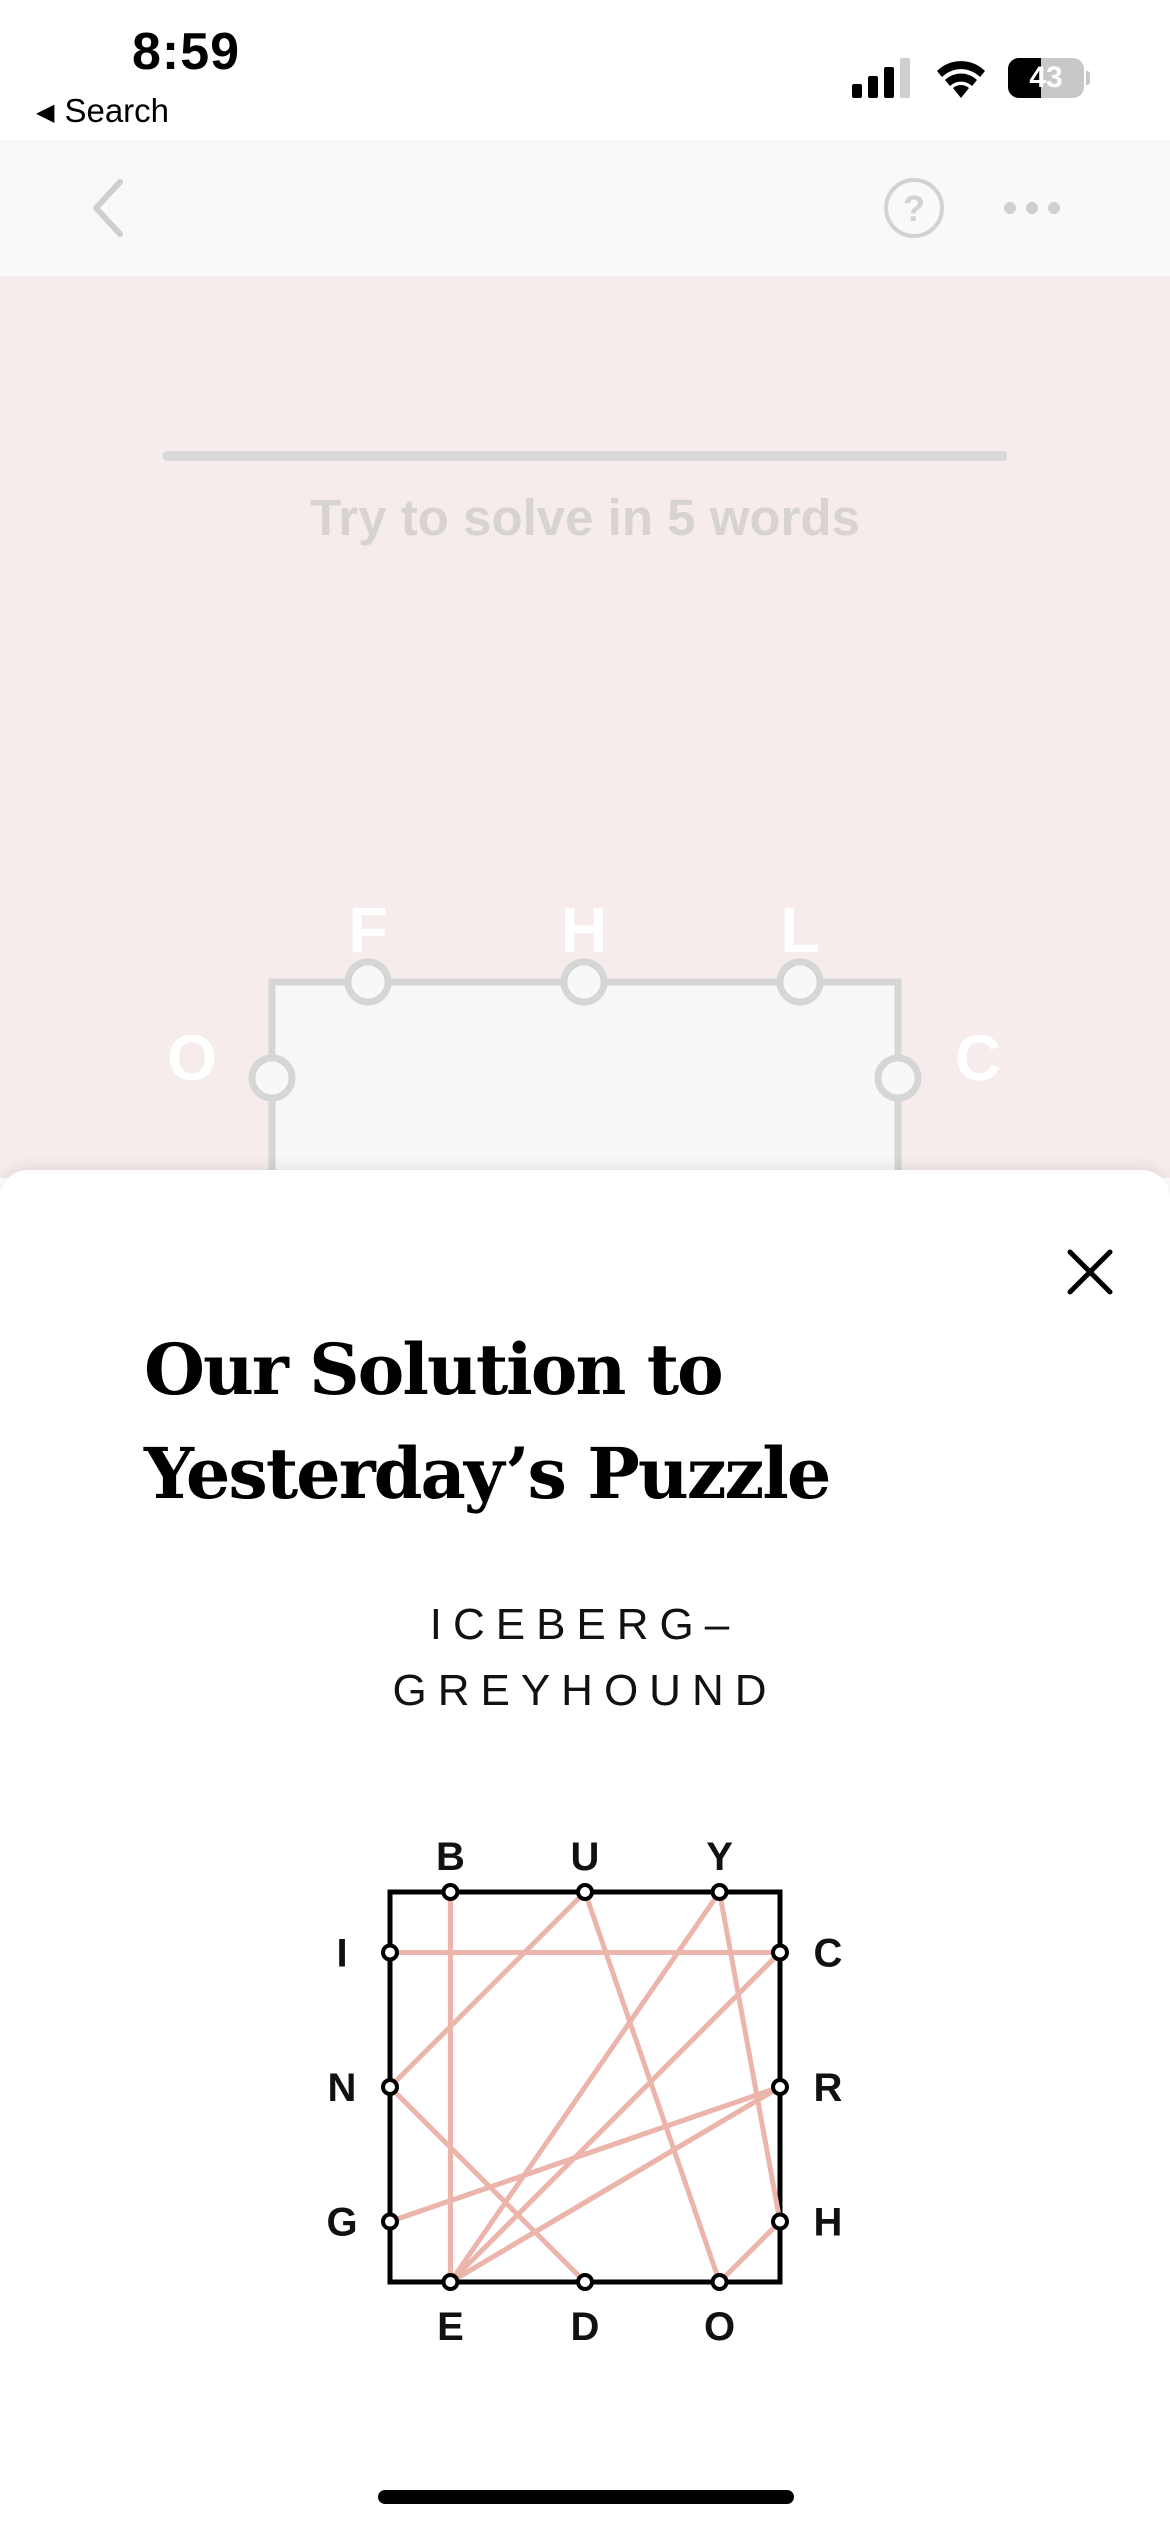 The width and height of the screenshot is (1170, 2532). Describe the element at coordinates (828, 2223) in the screenshot. I see `diagram-letter-right: H` at that location.